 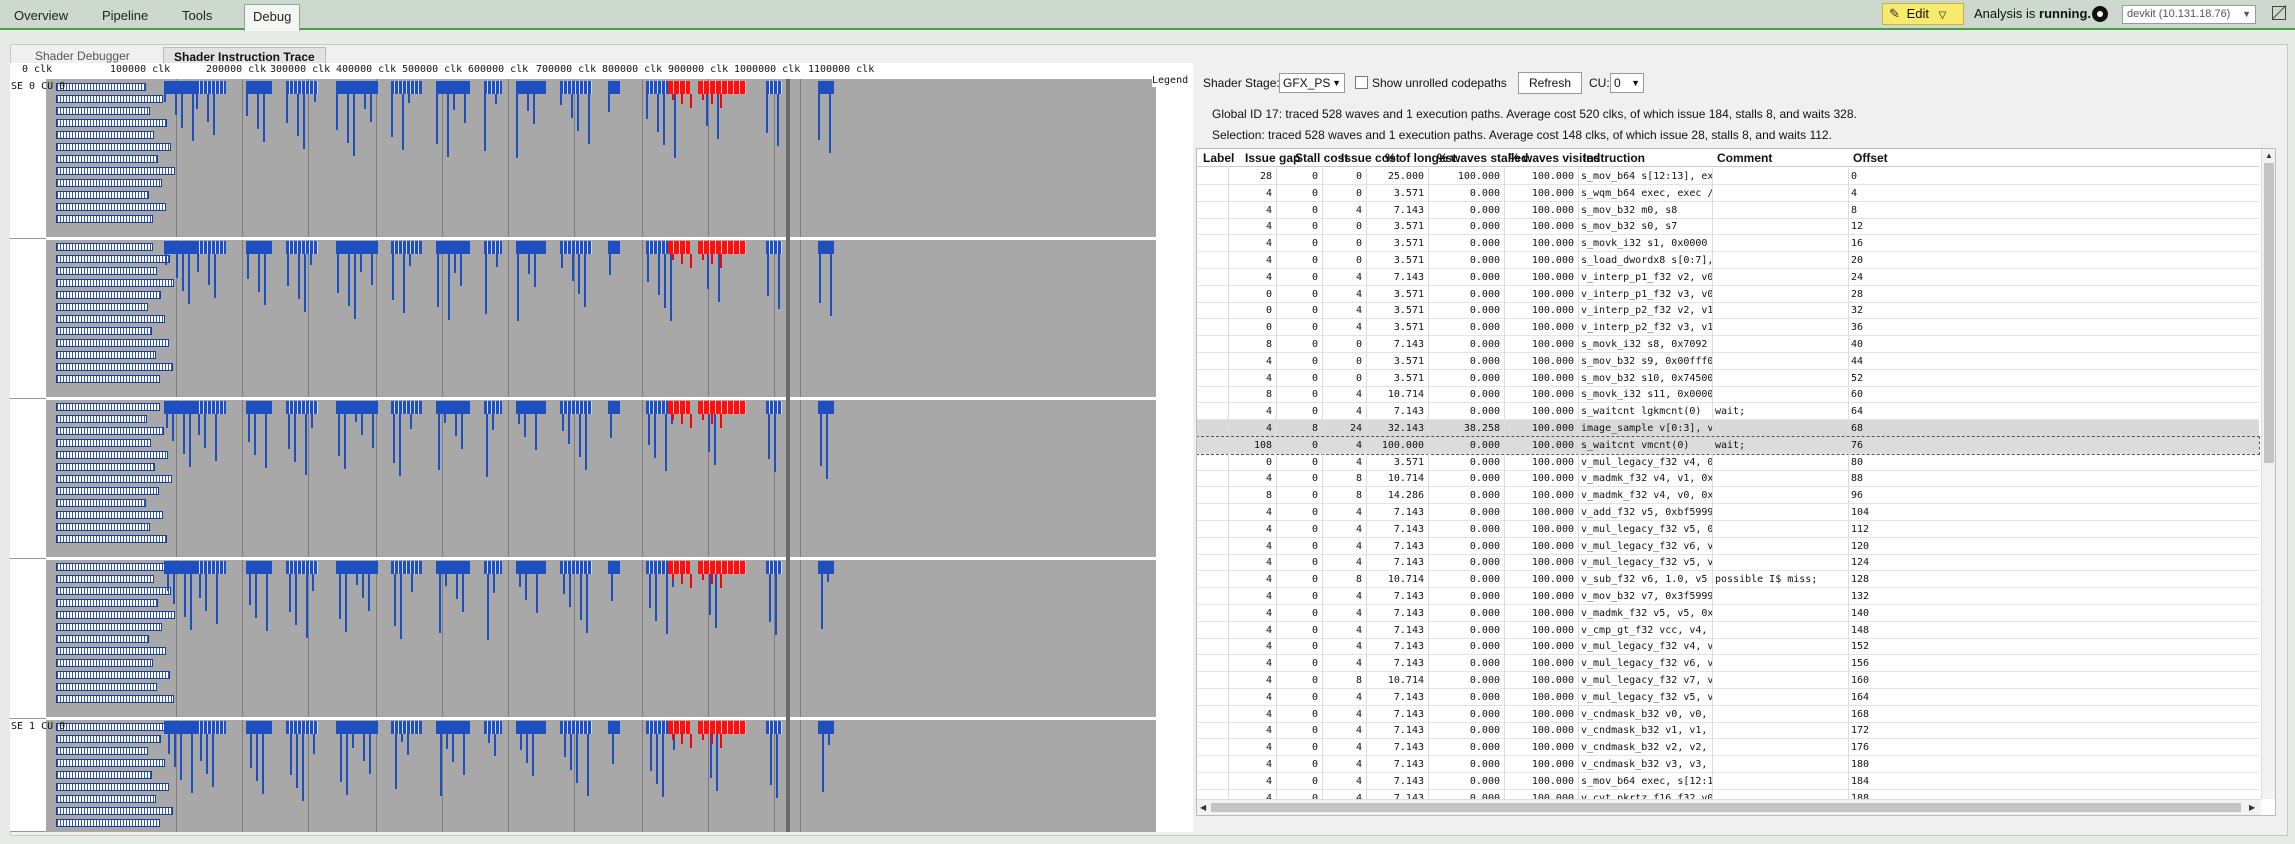 What do you see at coordinates (272, 17) in the screenshot?
I see `tab-debug: Debug` at bounding box center [272, 17].